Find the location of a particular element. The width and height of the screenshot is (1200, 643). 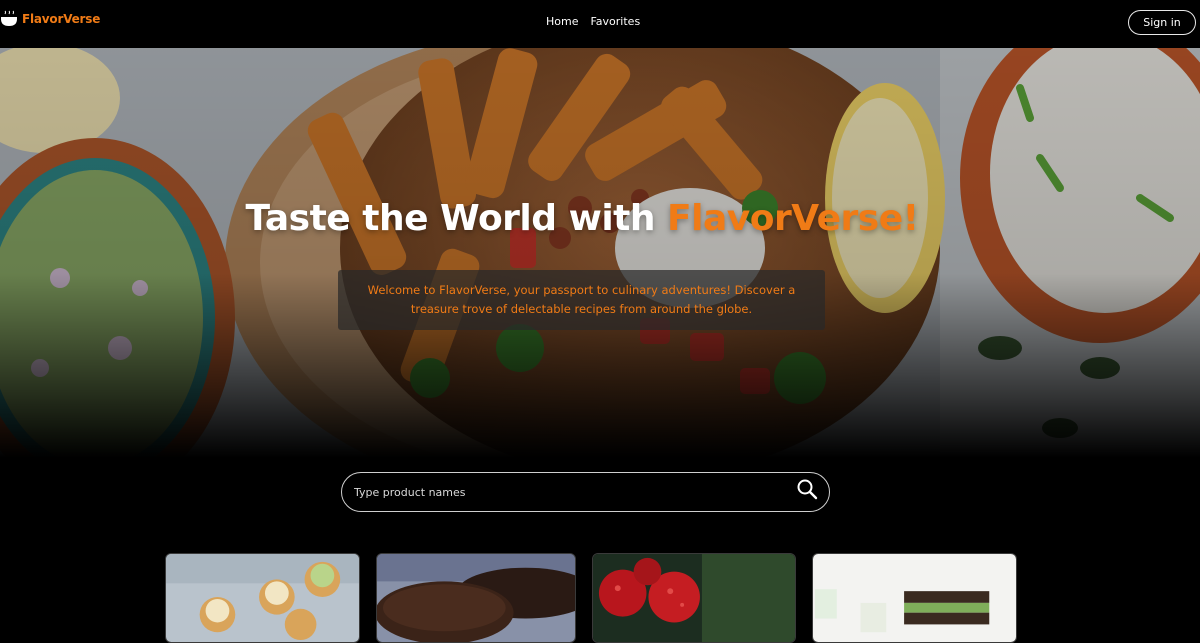

search-input is located at coordinates (562, 492).